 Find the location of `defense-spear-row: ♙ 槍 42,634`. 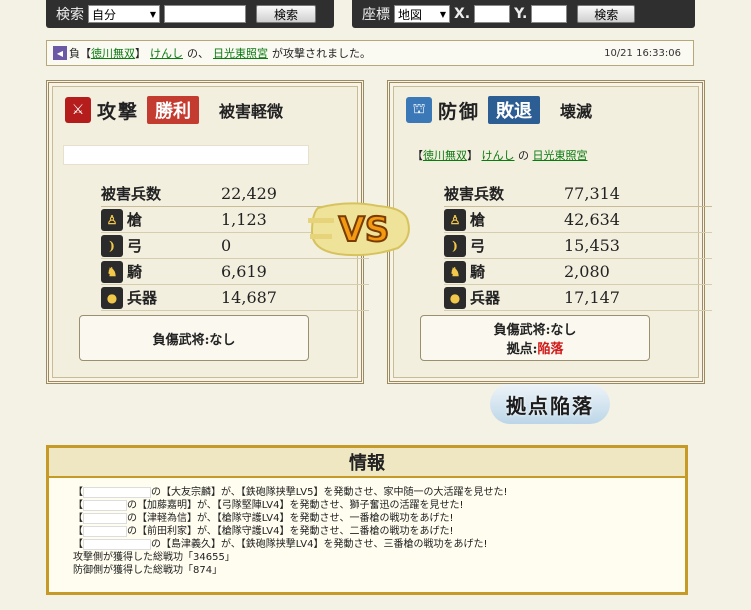

defense-spear-row: ♙ 槍 42,634 is located at coordinates (578, 220).